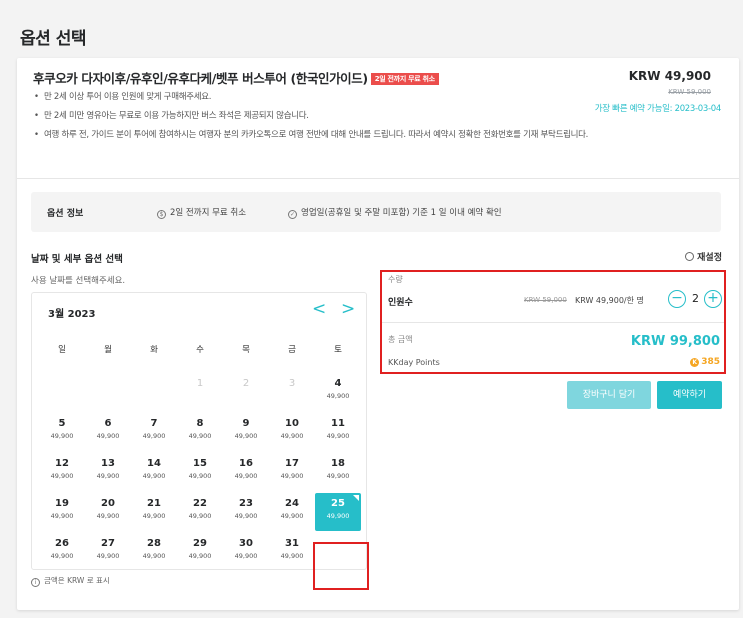 Image resolution: width=743 pixels, height=618 pixels. What do you see at coordinates (400, 339) in the screenshot?
I see `total-label: 총 금액` at bounding box center [400, 339].